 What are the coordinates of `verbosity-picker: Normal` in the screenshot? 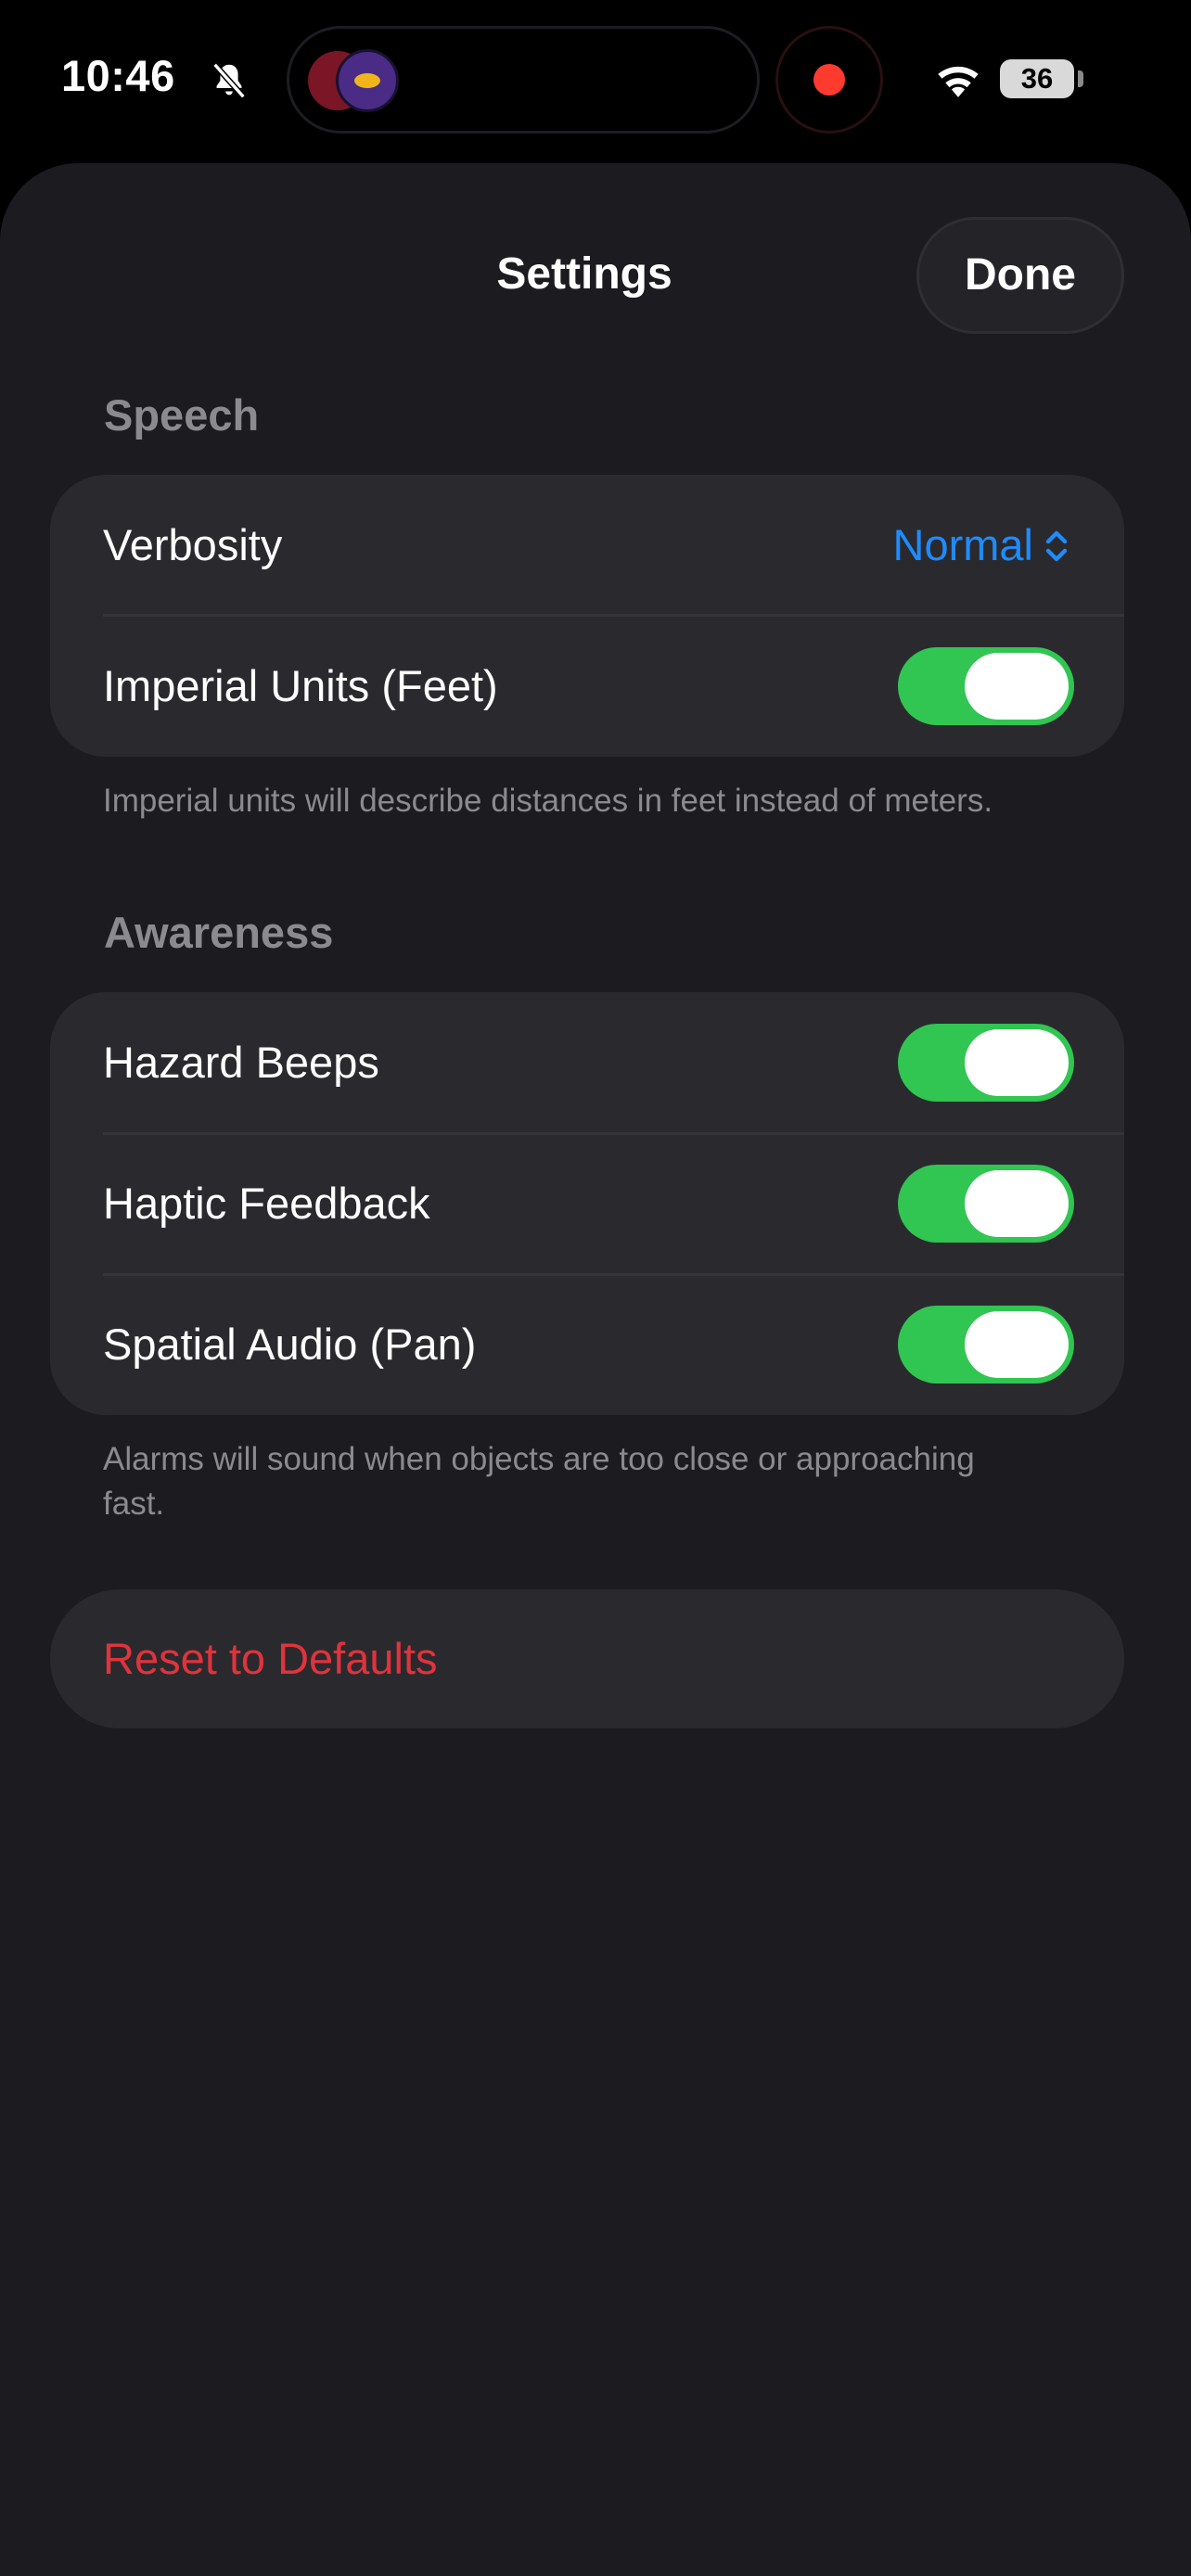 It's located at (981, 545).